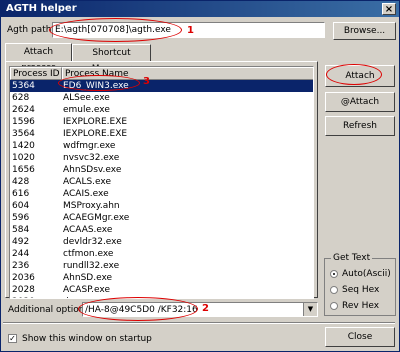 This screenshot has height=352, width=400. What do you see at coordinates (310, 309) in the screenshot?
I see `chevron-down-icon: ▼` at bounding box center [310, 309].